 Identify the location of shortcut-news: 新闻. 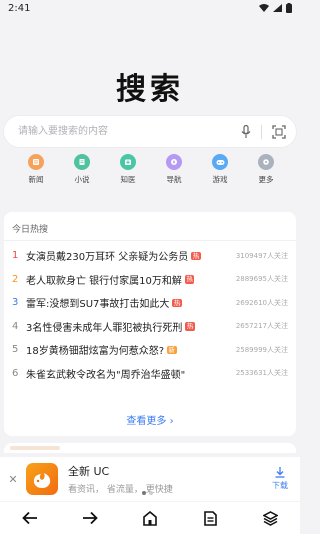
(36, 169).